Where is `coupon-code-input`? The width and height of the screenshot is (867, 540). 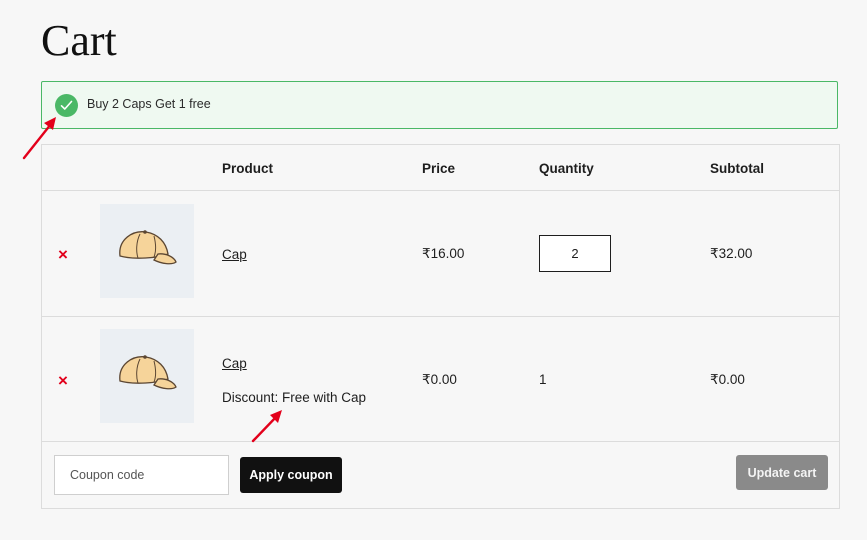
coupon-code-input is located at coordinates (141, 475).